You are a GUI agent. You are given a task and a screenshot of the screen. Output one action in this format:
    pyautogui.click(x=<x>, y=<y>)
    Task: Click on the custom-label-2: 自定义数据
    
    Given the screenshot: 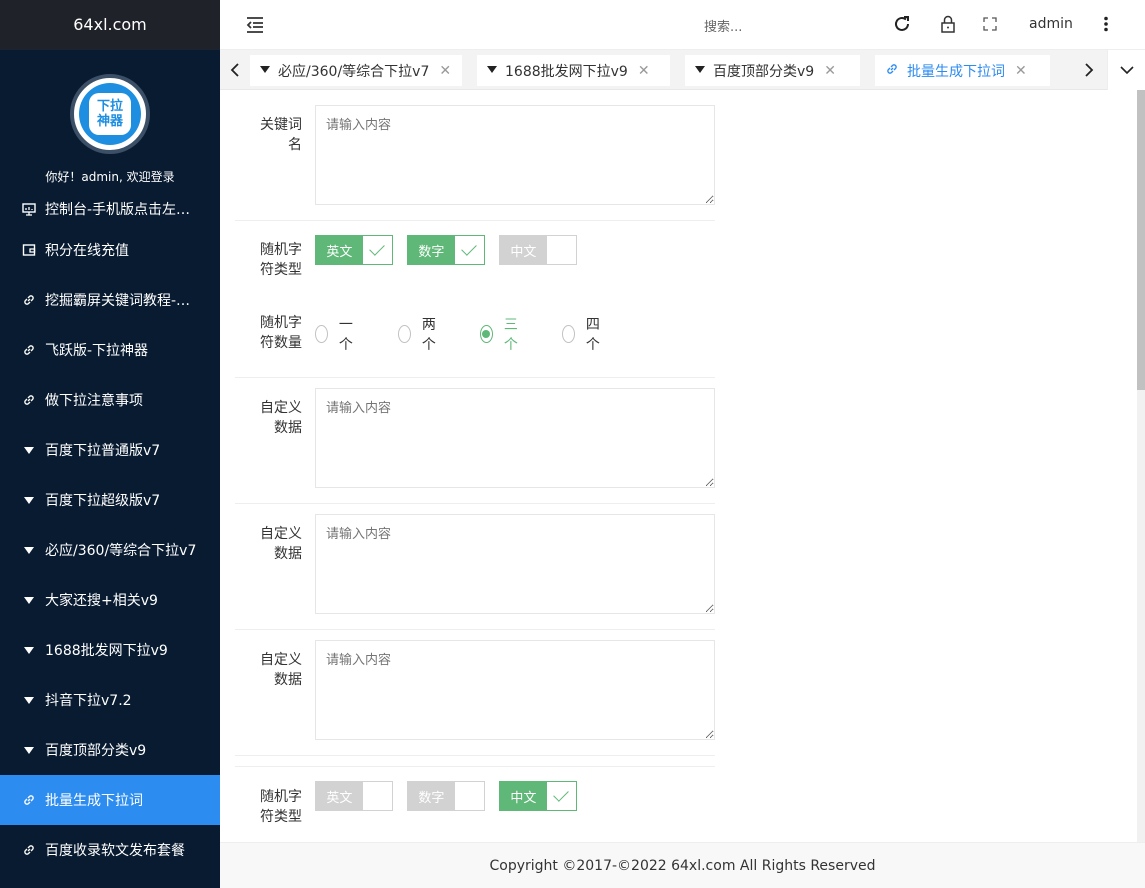 What is the action you would take?
    pyautogui.click(x=281, y=544)
    